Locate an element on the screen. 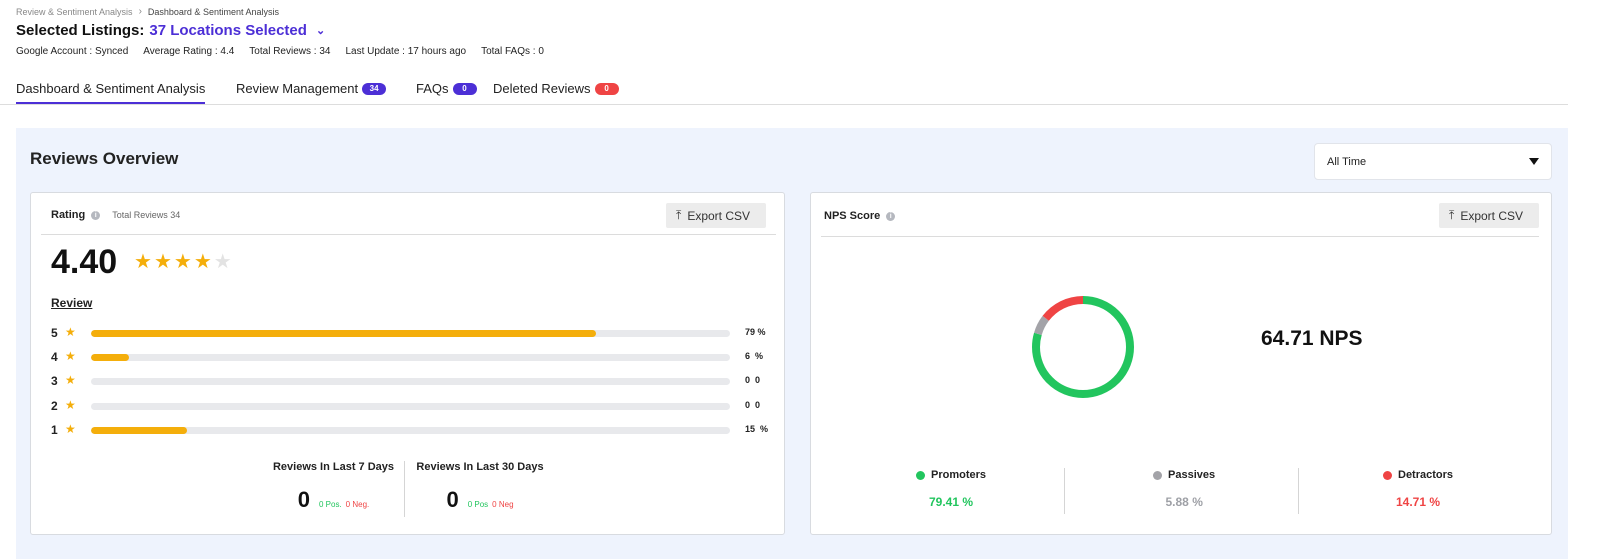 Image resolution: width=1600 pixels, height=559 pixels. rating-card-title: Rating is located at coordinates (68, 215).